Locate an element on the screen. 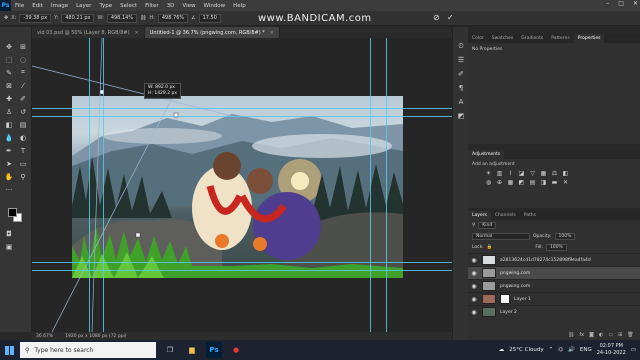 This screenshot has width=640, height=360. tab-gradients: Gradients is located at coordinates (532, 38).